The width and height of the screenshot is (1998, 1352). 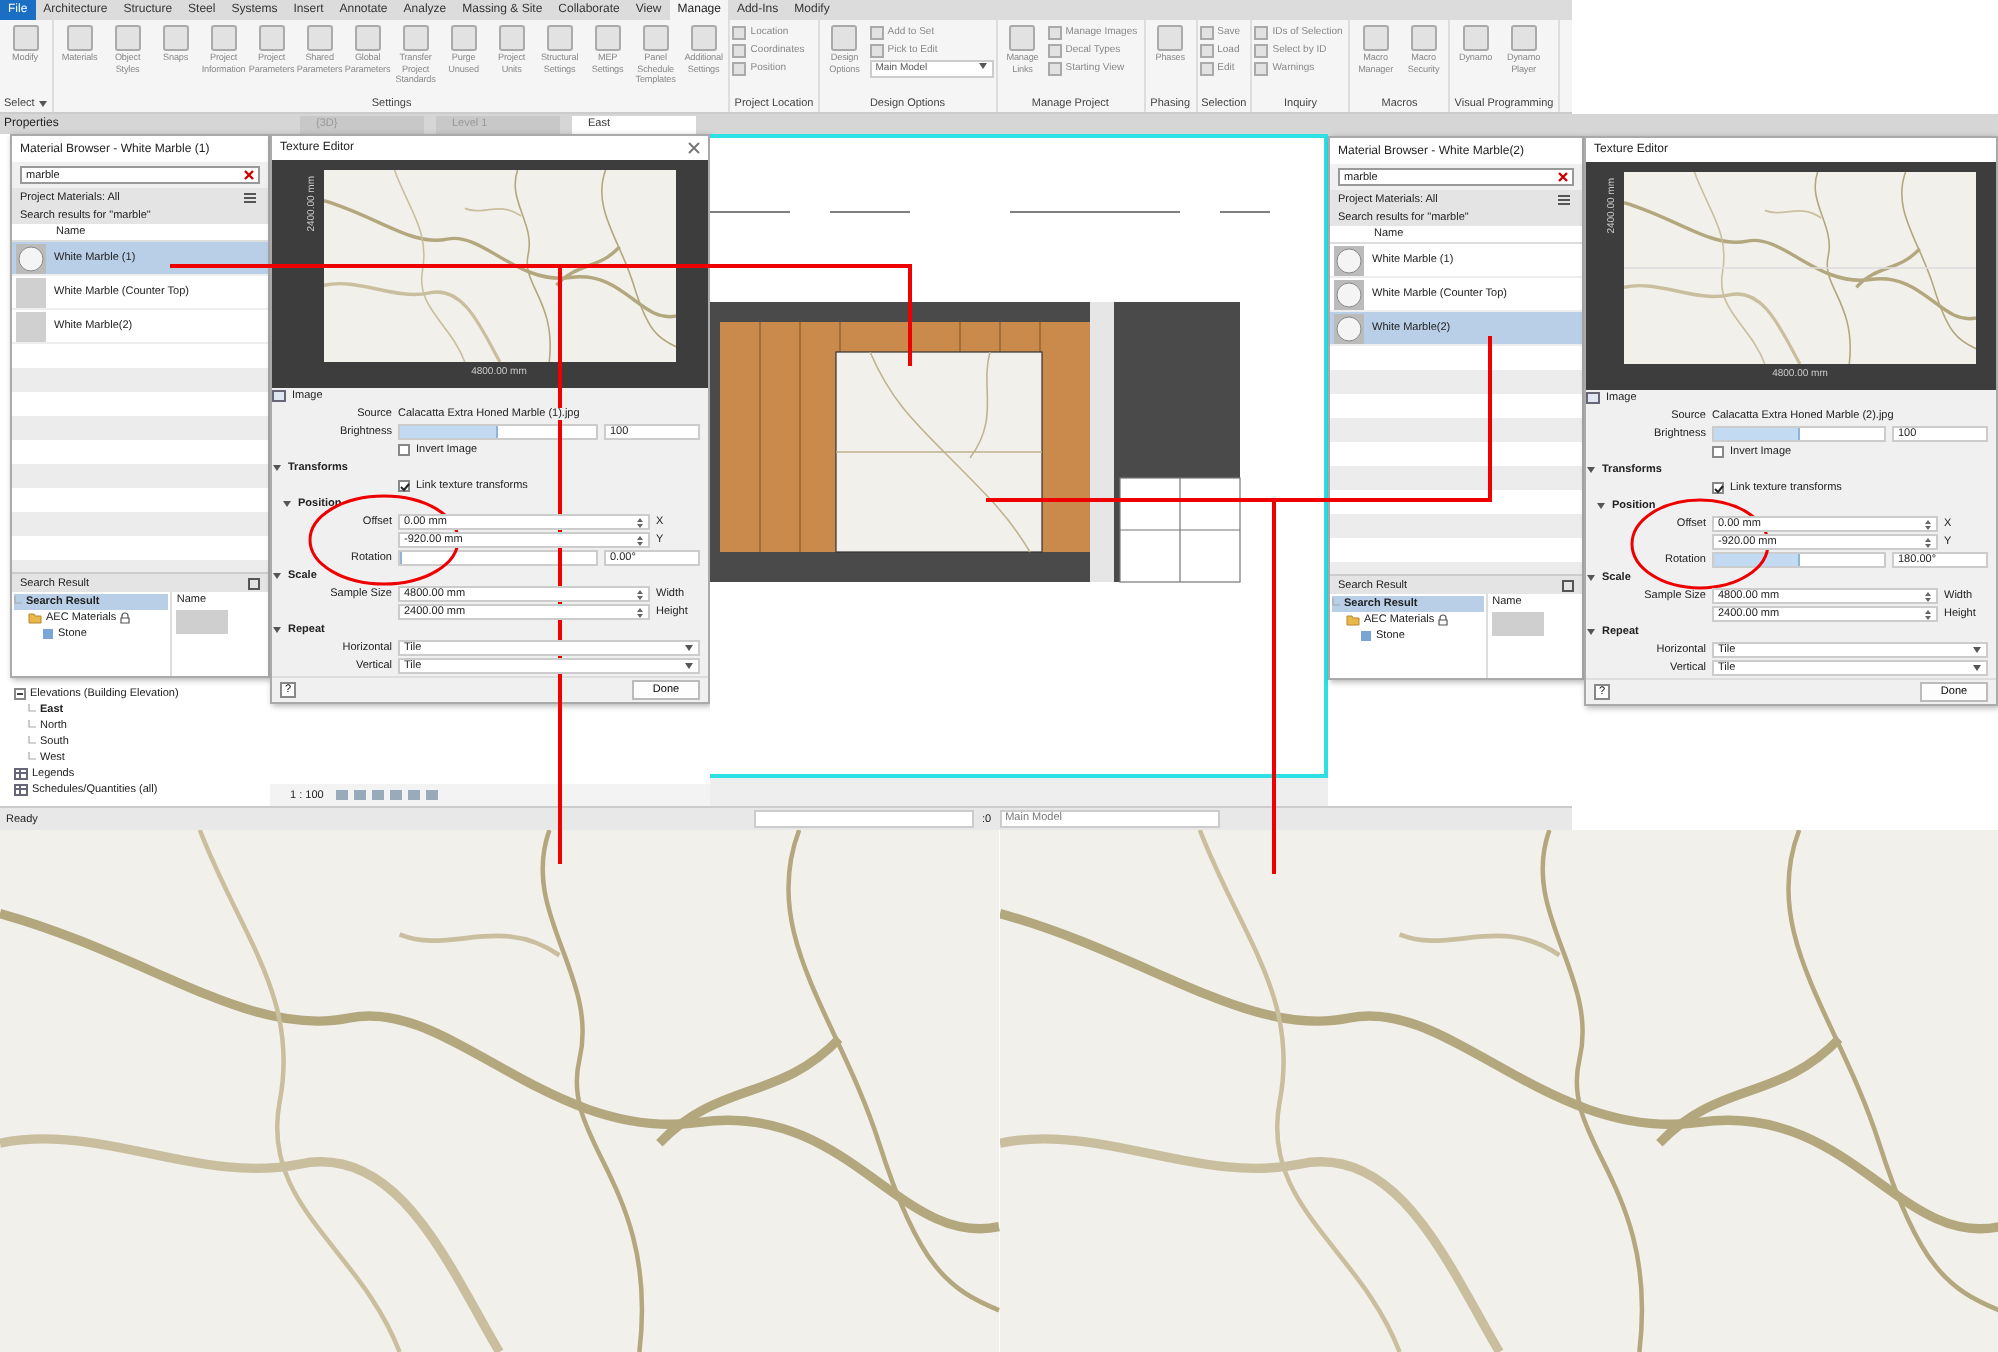 What do you see at coordinates (20, 694) in the screenshot?
I see `collapse-icon` at bounding box center [20, 694].